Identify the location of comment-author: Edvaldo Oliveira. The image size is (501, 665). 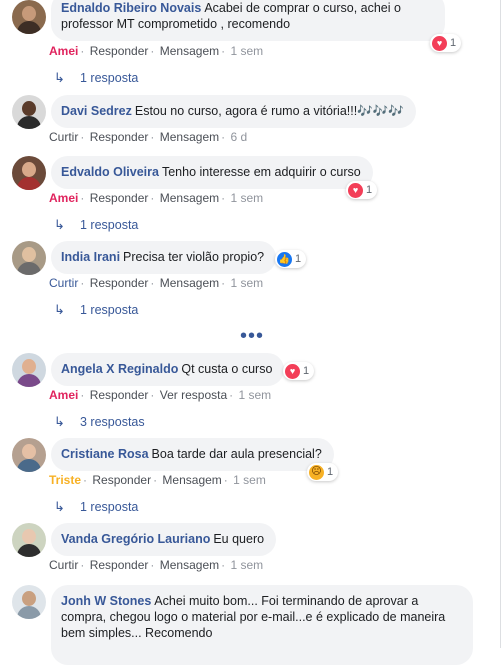
(110, 172).